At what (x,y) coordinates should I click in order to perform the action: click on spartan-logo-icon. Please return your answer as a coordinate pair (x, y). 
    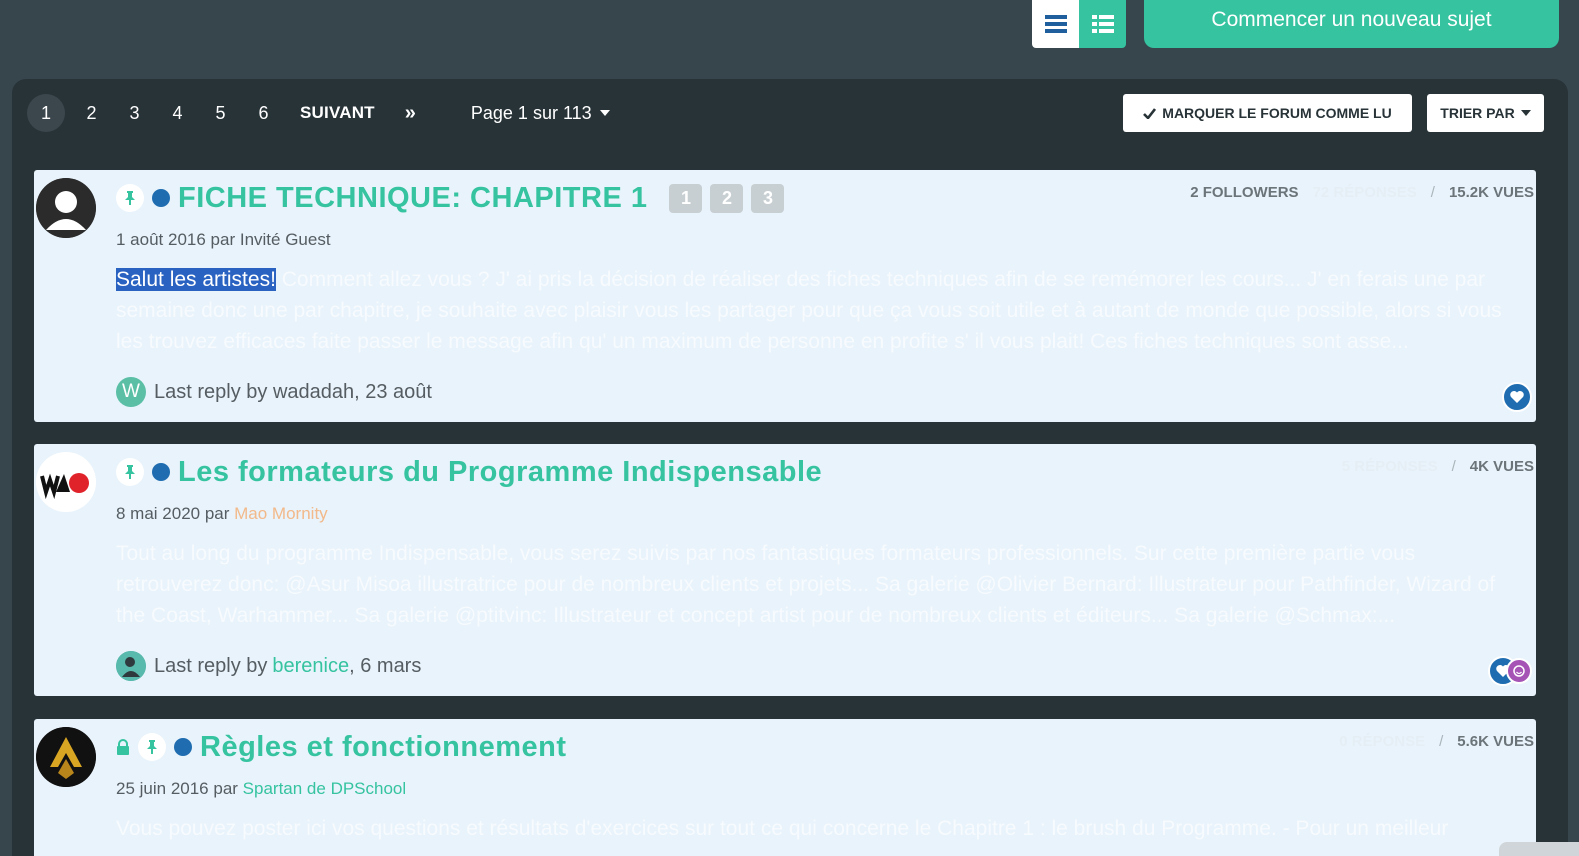
    Looking at the image, I should click on (66, 757).